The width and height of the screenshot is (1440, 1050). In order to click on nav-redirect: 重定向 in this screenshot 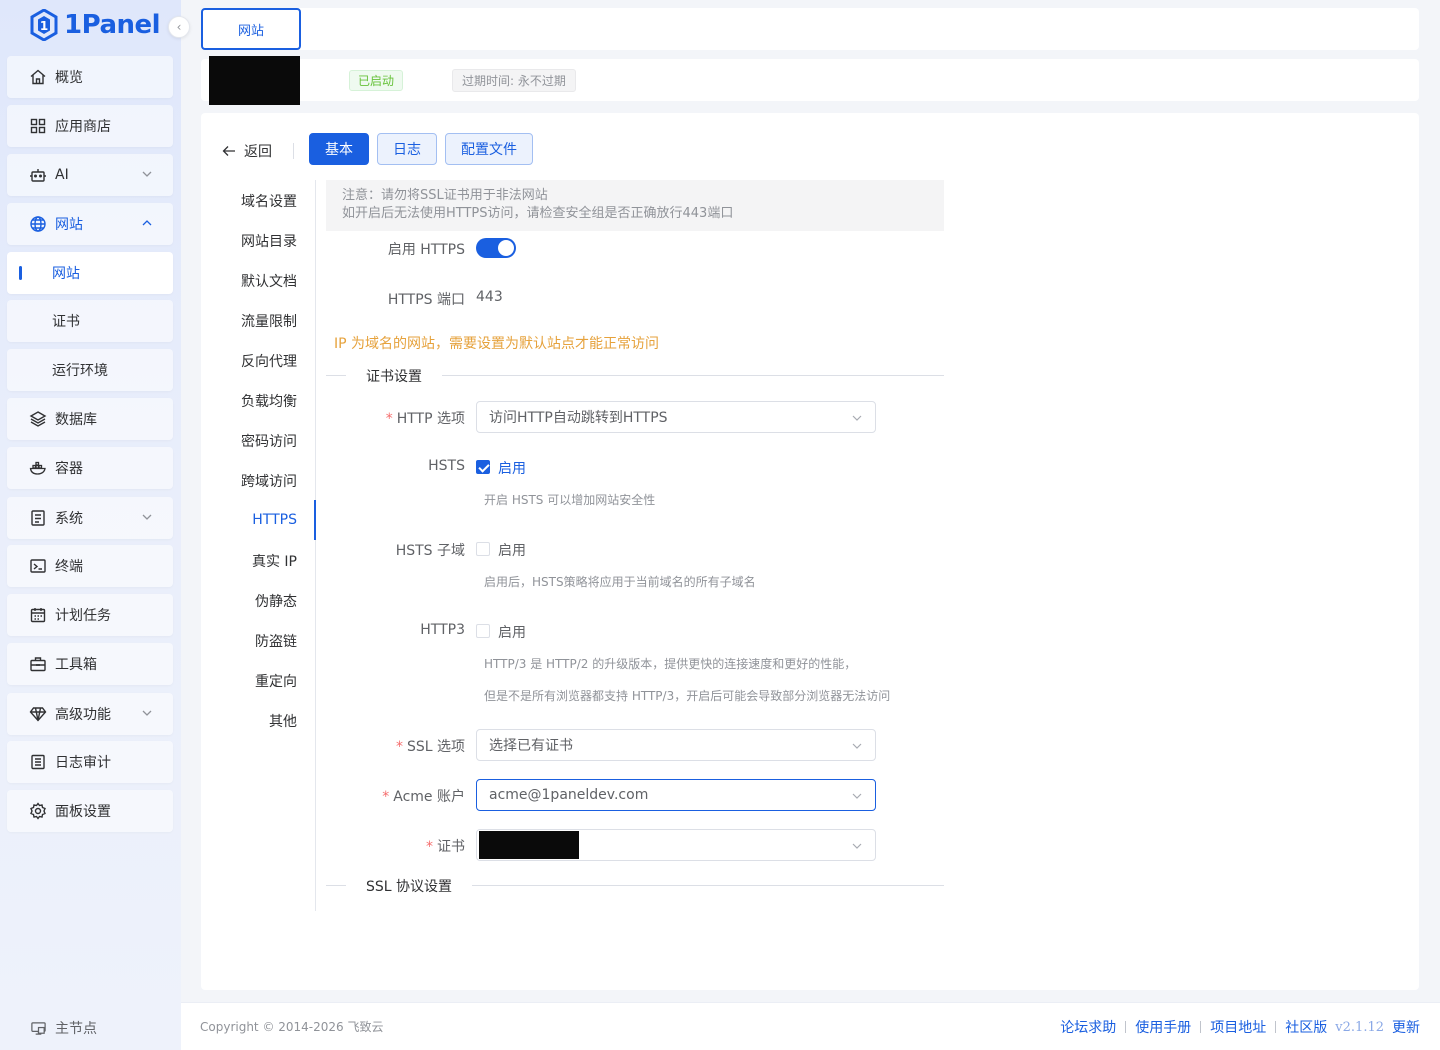, I will do `click(276, 681)`.